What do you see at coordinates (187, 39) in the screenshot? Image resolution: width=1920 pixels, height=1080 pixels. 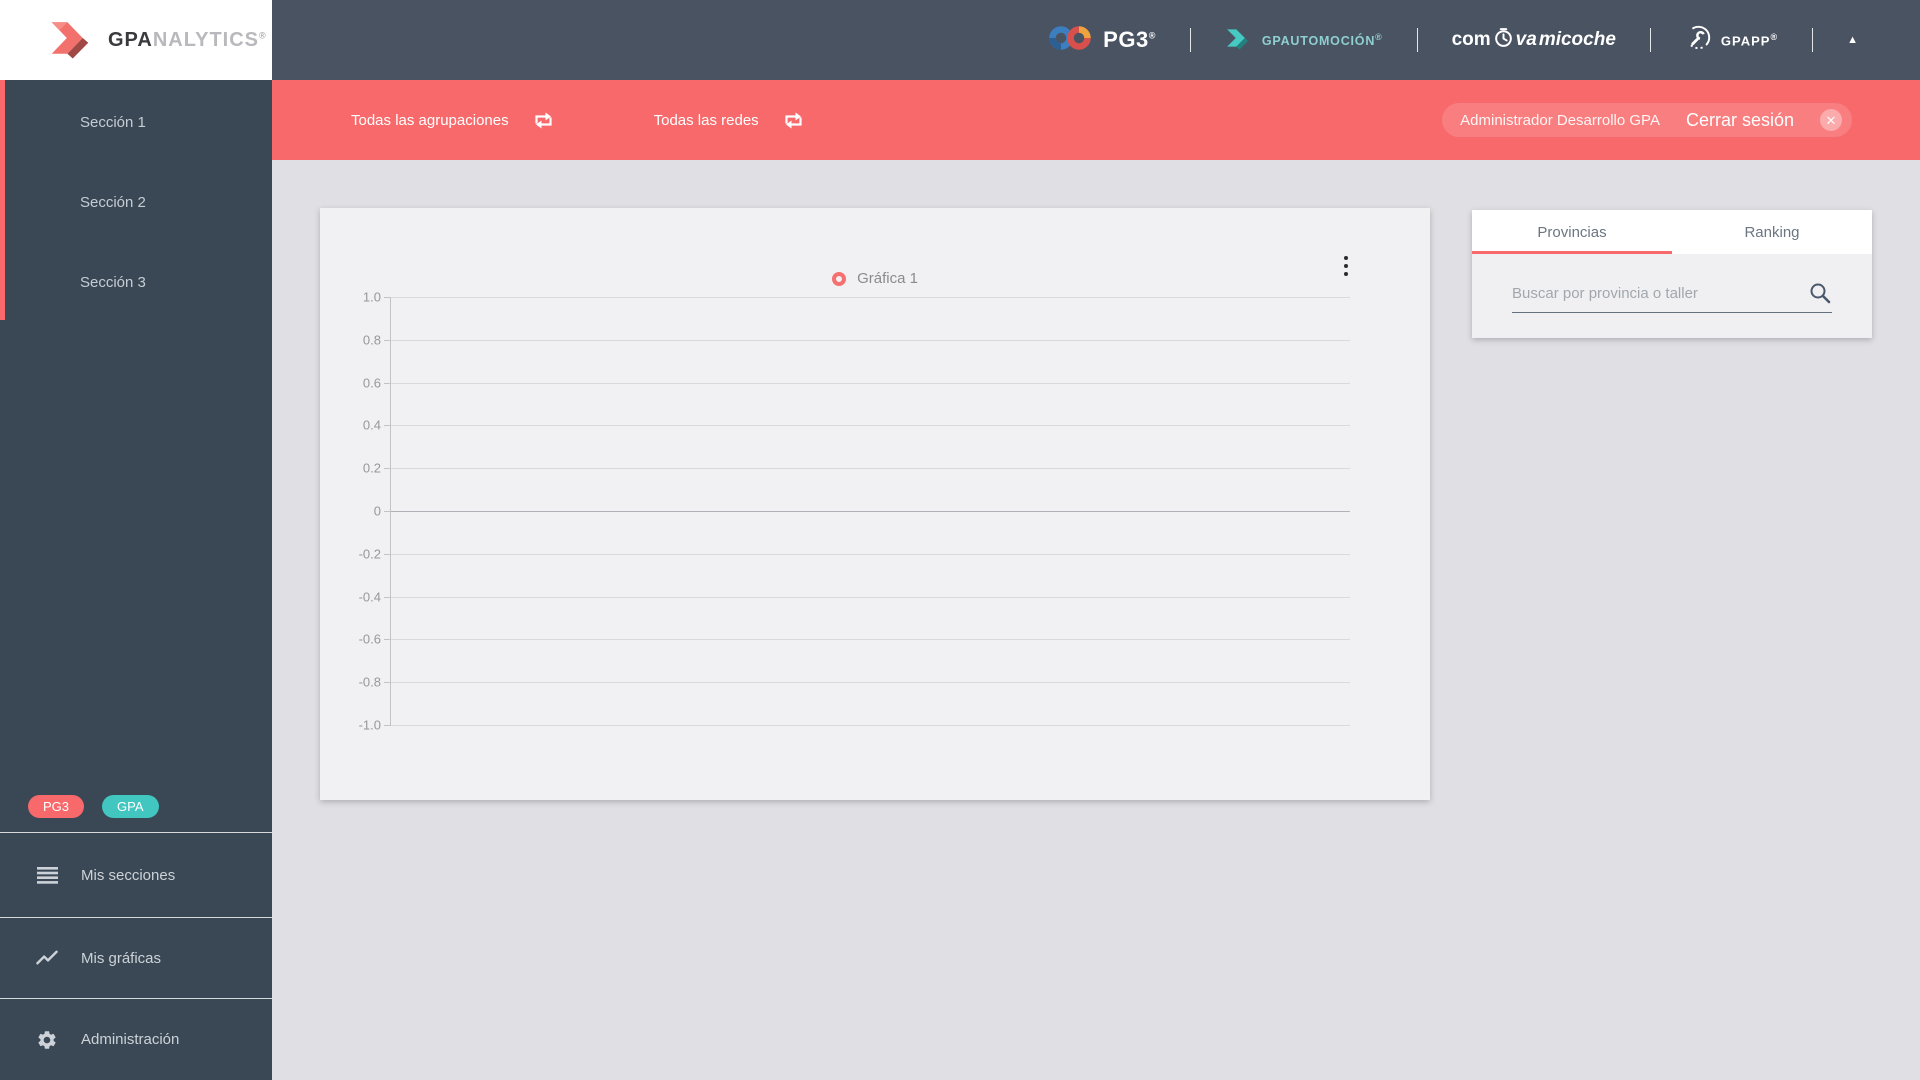 I see `gpanalytics-wordmark: GPANALYTICS®` at bounding box center [187, 39].